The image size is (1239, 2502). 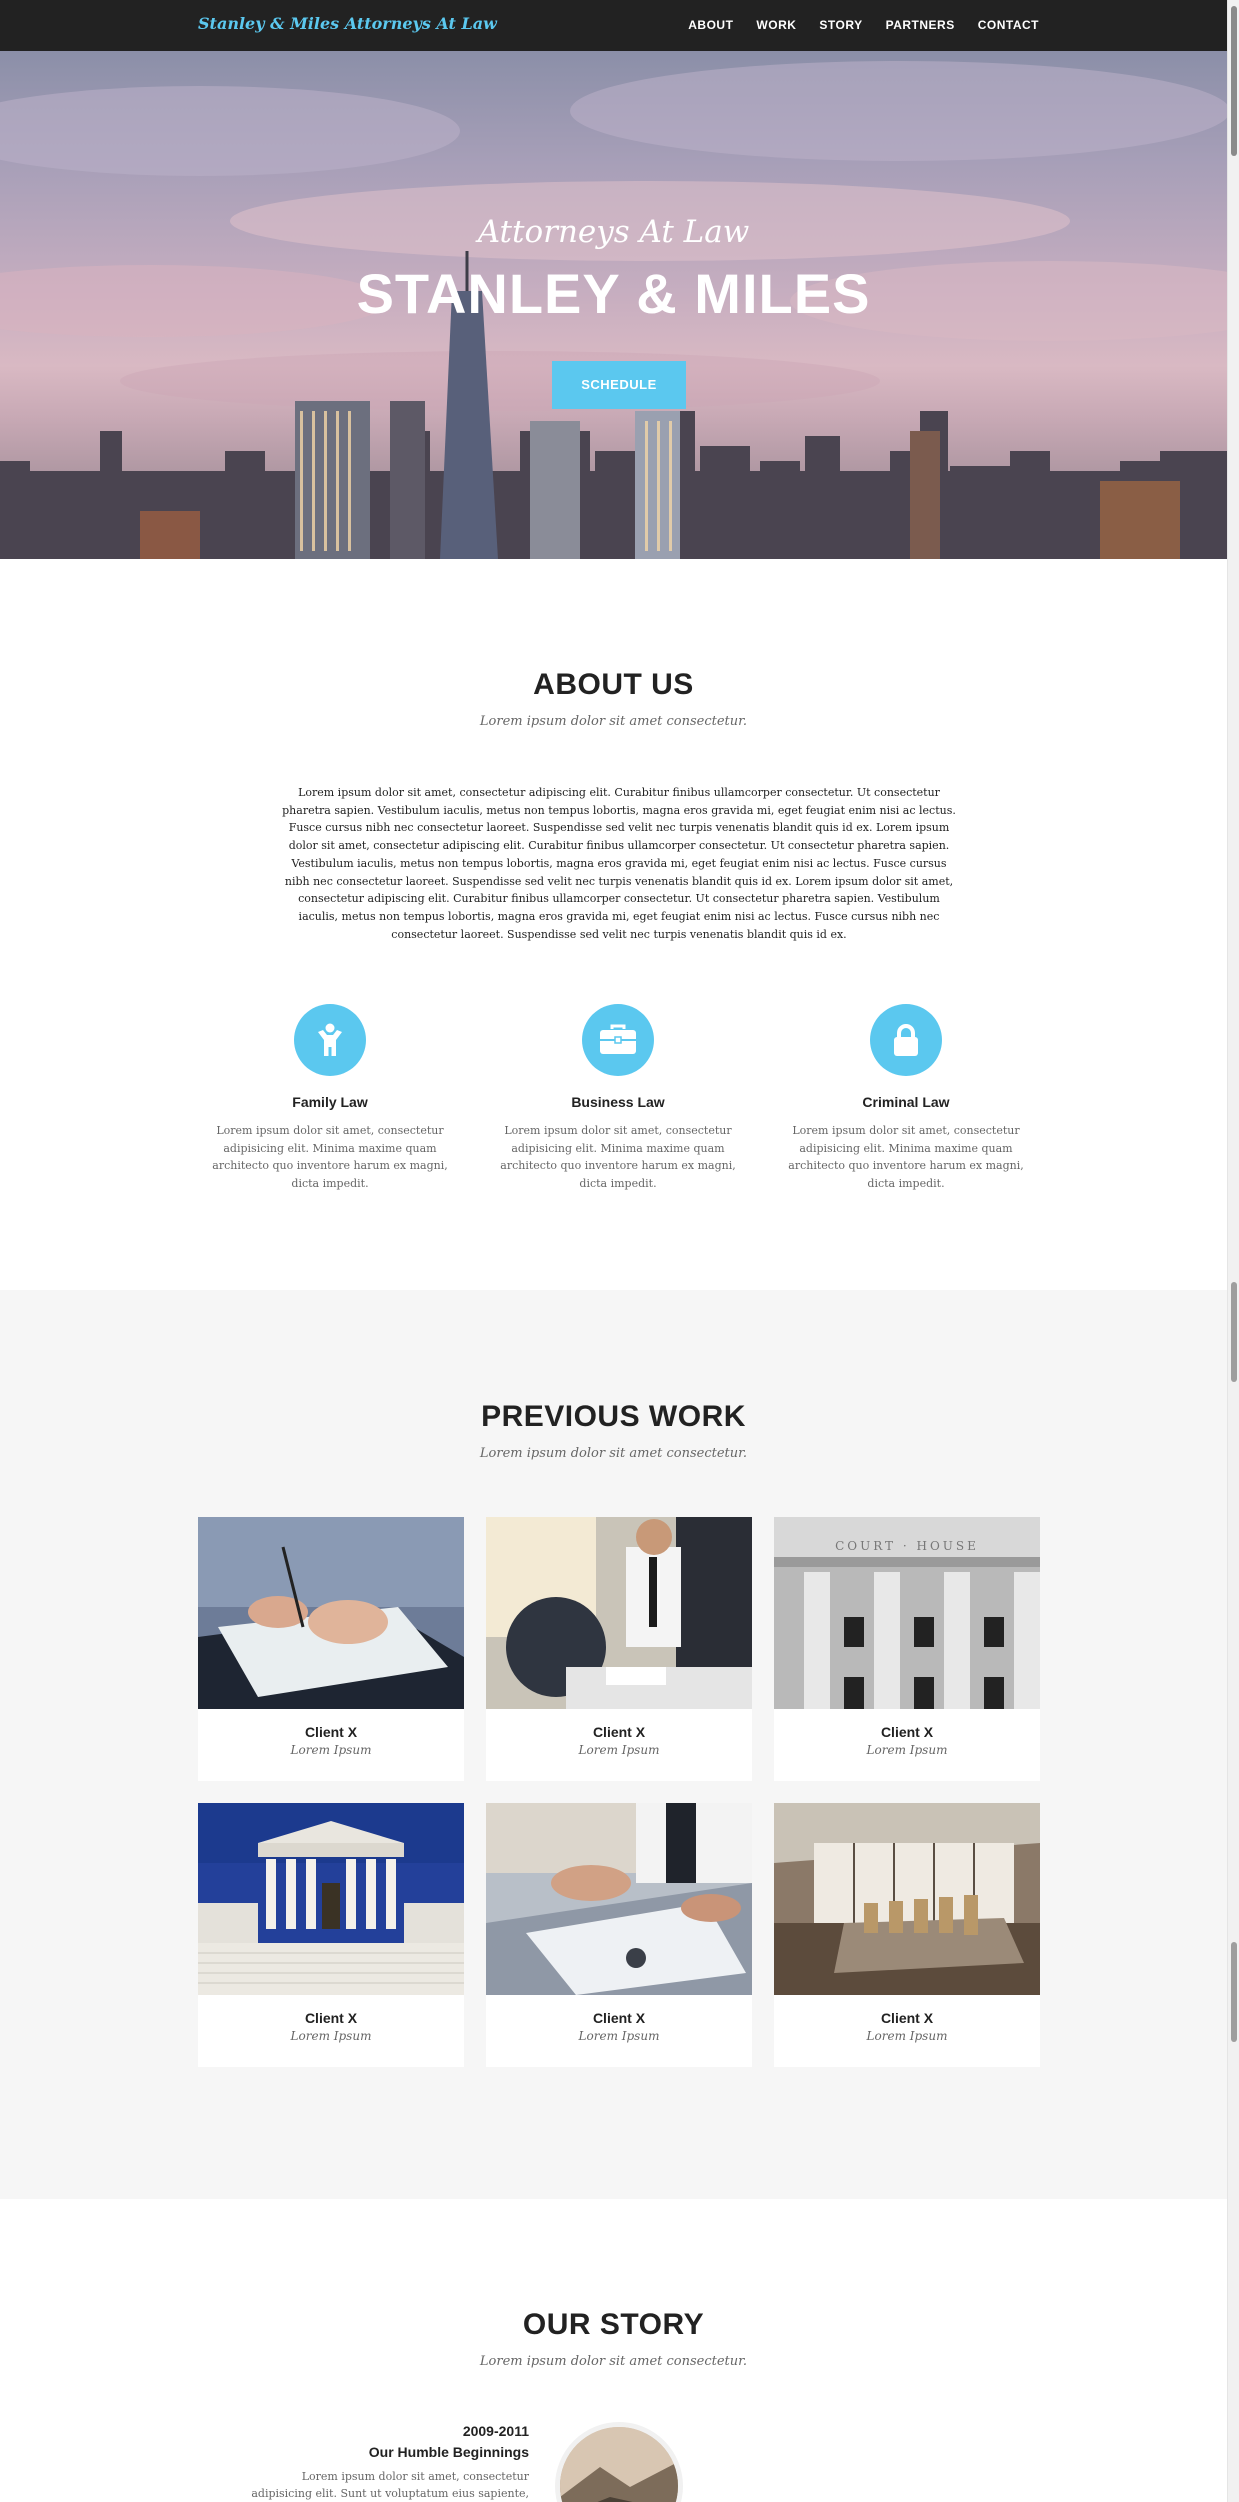 What do you see at coordinates (331, 1613) in the screenshot?
I see `signing-document-image` at bounding box center [331, 1613].